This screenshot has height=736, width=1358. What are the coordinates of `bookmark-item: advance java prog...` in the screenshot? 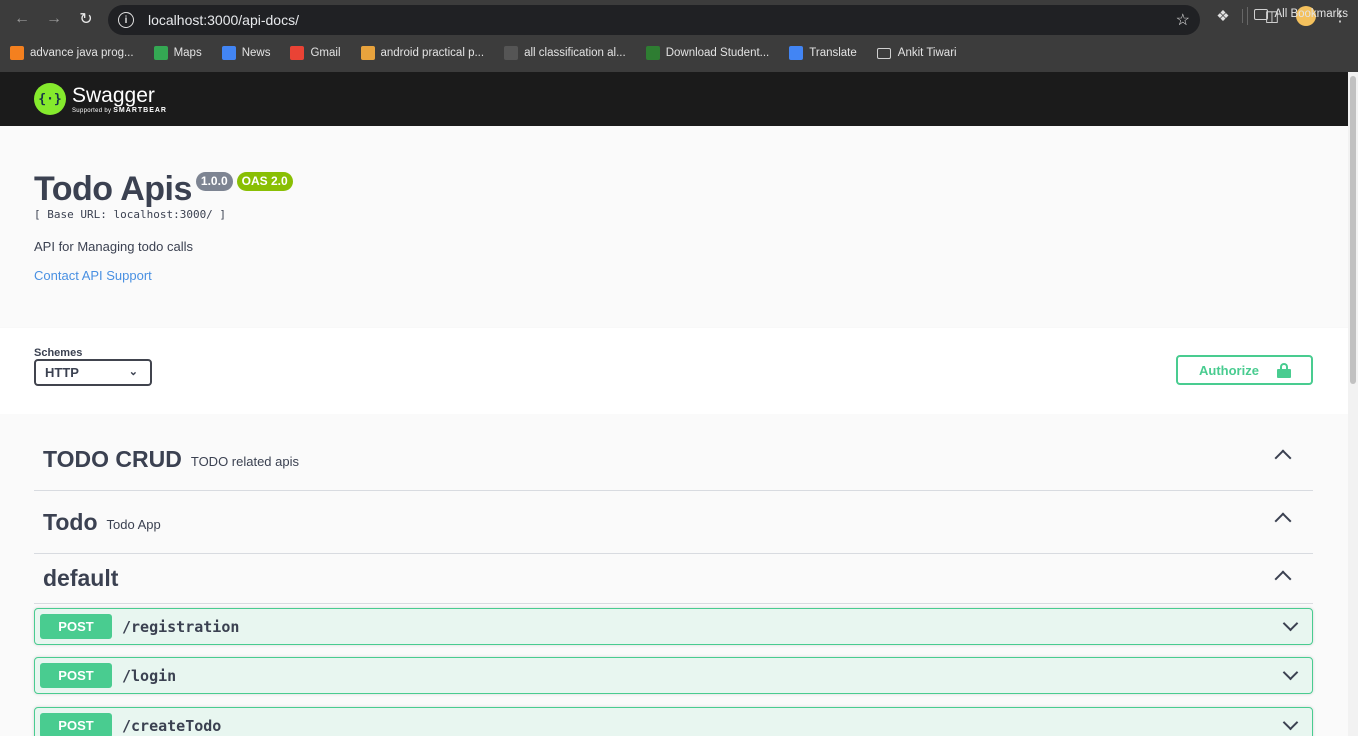 It's located at (72, 53).